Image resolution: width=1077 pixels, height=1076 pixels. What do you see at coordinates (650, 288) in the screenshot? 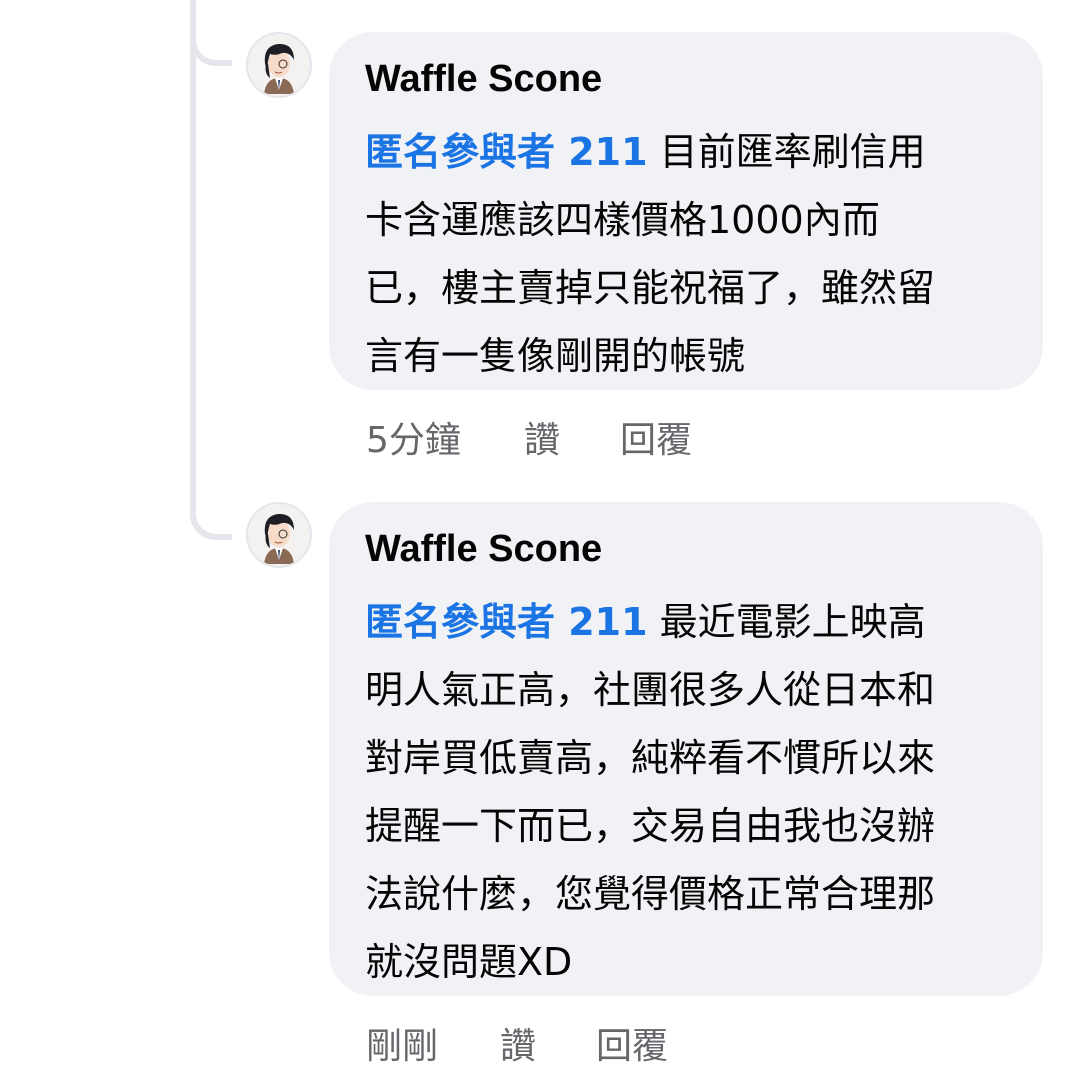
I see `comment-text-line: 已，樓主賣掉只能祝福了，雖然留` at bounding box center [650, 288].